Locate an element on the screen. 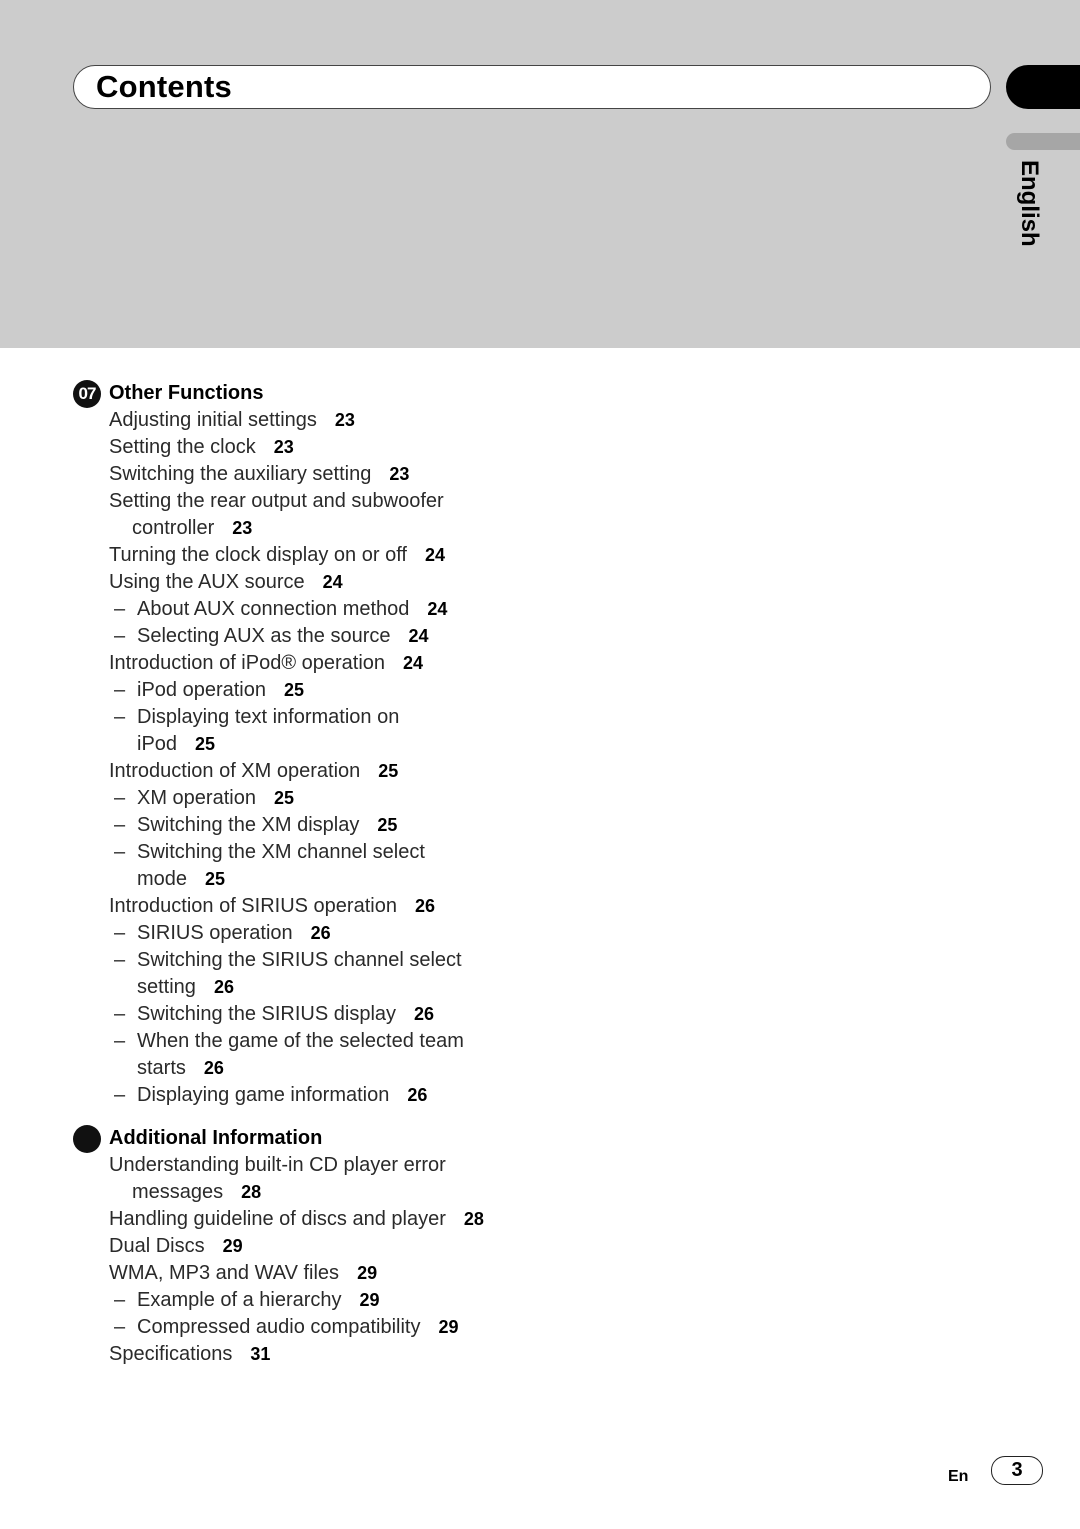 The height and width of the screenshot is (1529, 1080). toc-entry-title: Displaying text information on is located at coordinates (268, 717).